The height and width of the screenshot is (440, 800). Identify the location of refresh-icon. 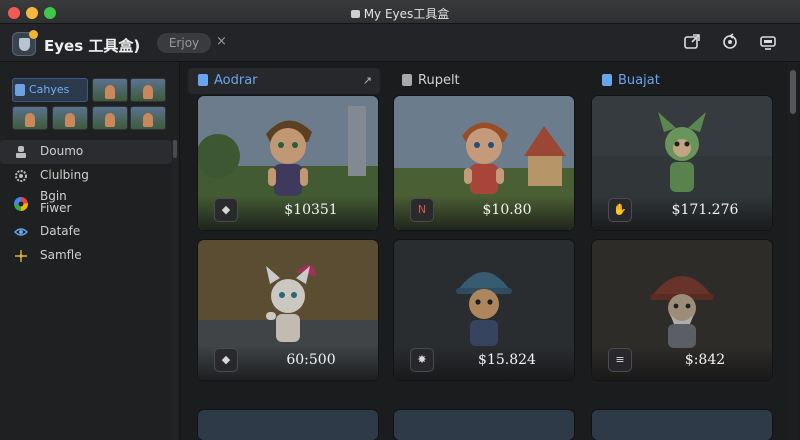
(730, 42).